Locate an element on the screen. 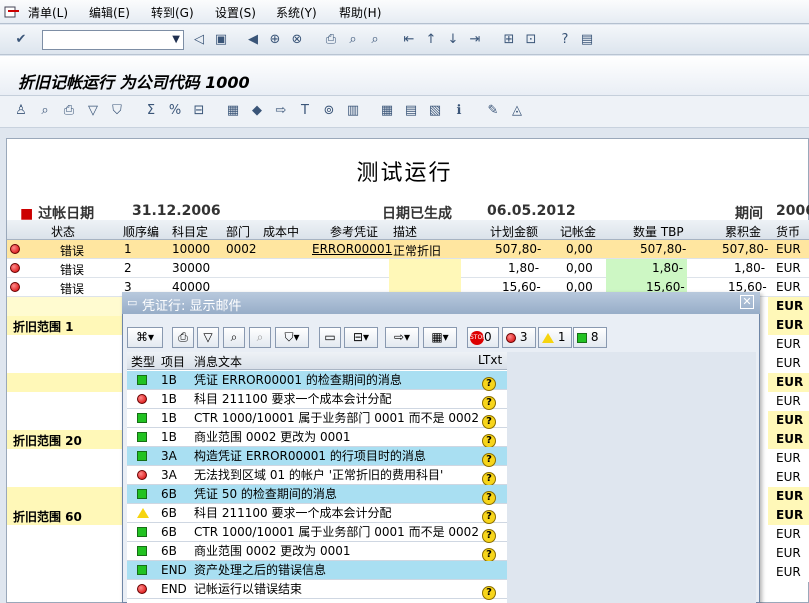 The image size is (809, 603). column-message-text: 消息文本 is located at coordinates (218, 361).